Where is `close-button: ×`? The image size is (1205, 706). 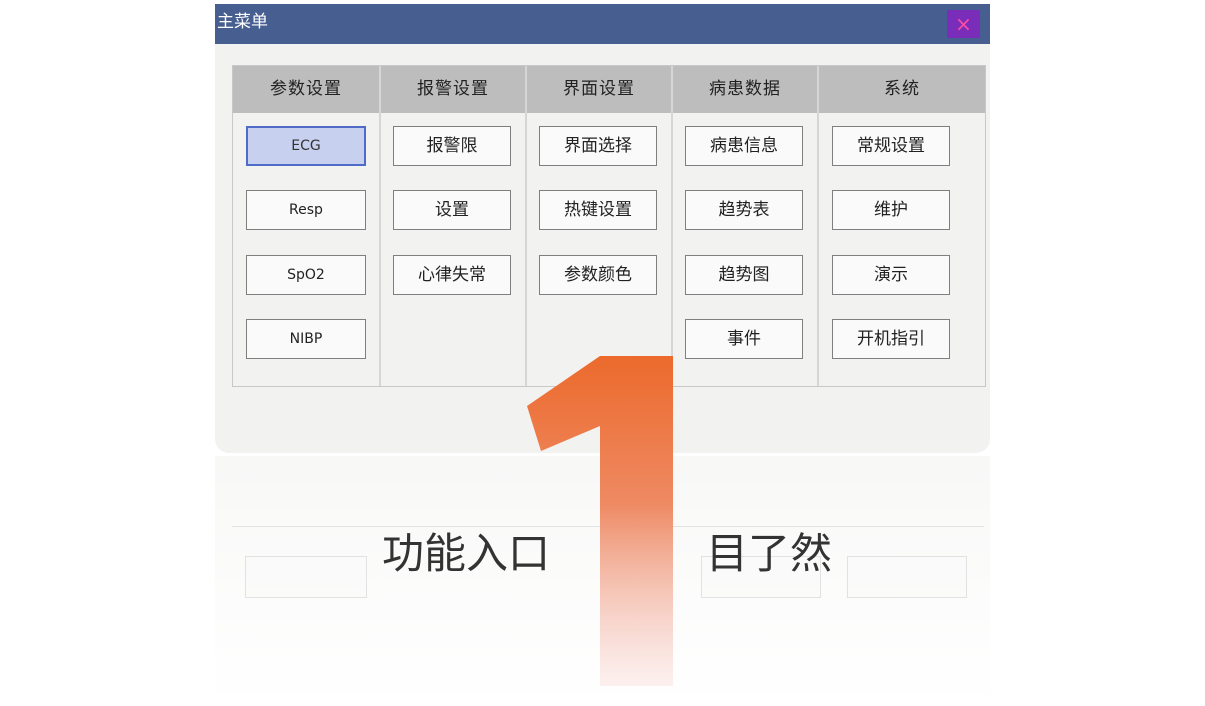 close-button: × is located at coordinates (963, 24).